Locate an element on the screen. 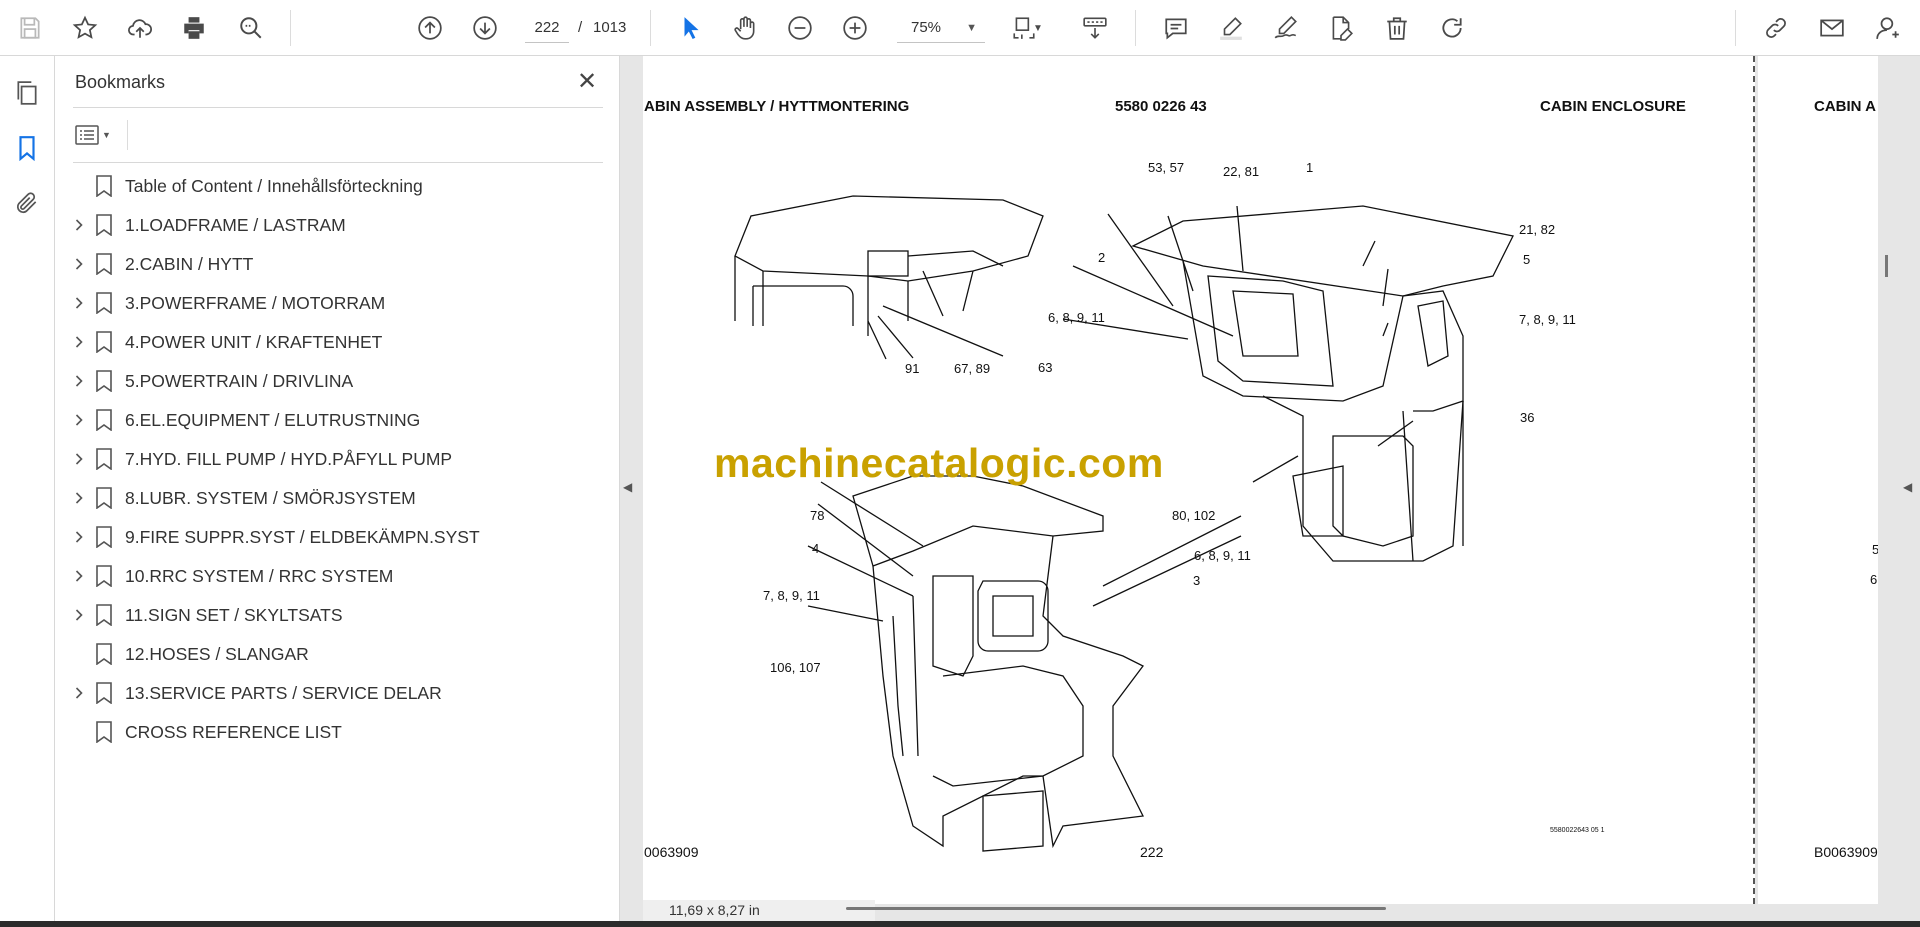  vertical-scrollbar is located at coordinates (1886, 266).